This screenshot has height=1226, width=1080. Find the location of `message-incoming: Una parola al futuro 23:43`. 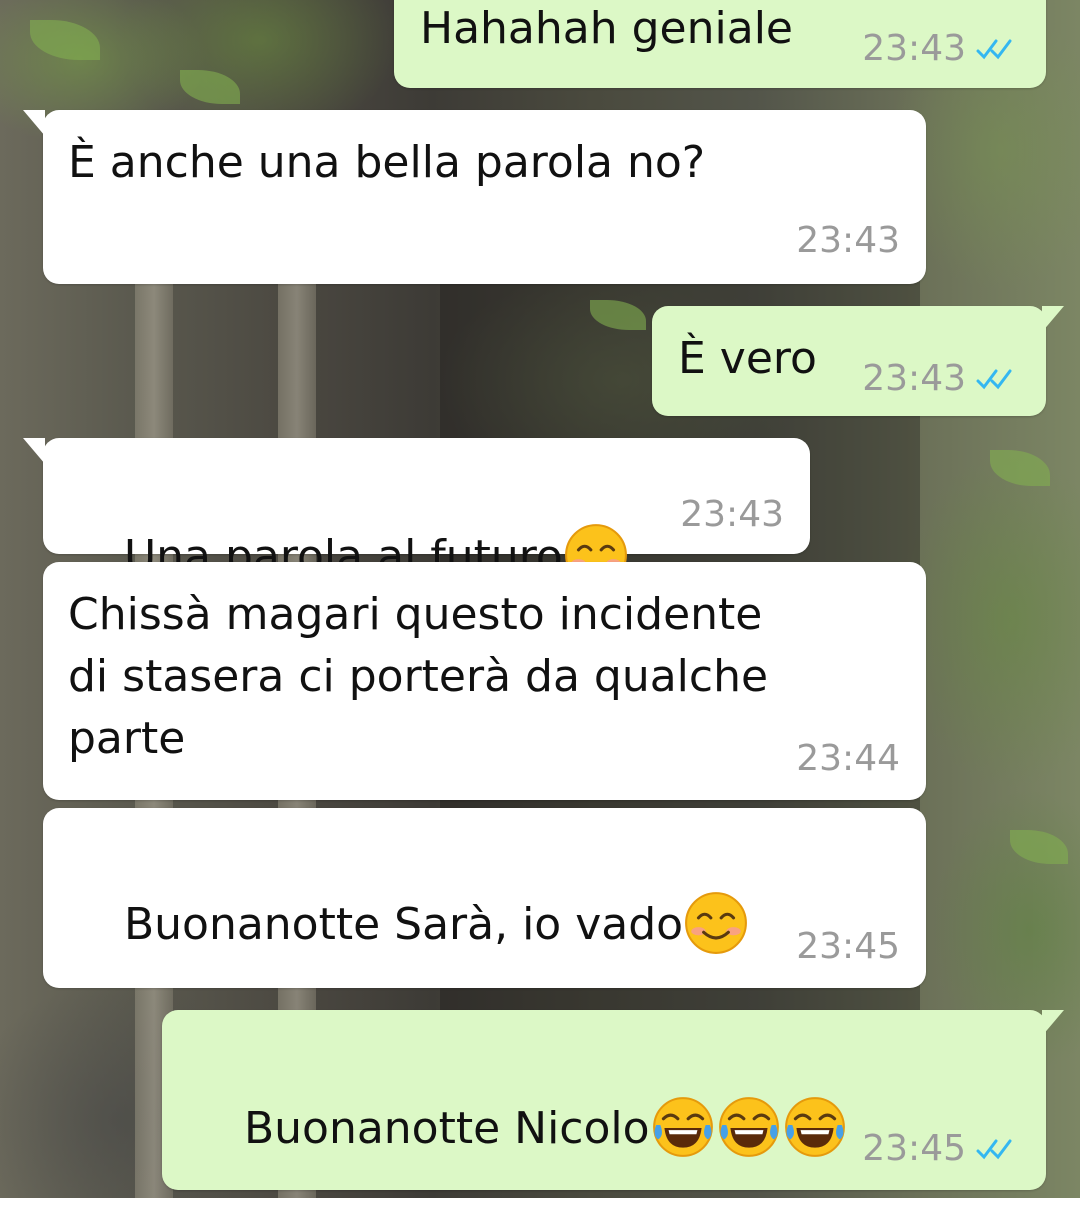

message-incoming: Una parola al futuro 23:43 is located at coordinates (416, 512).